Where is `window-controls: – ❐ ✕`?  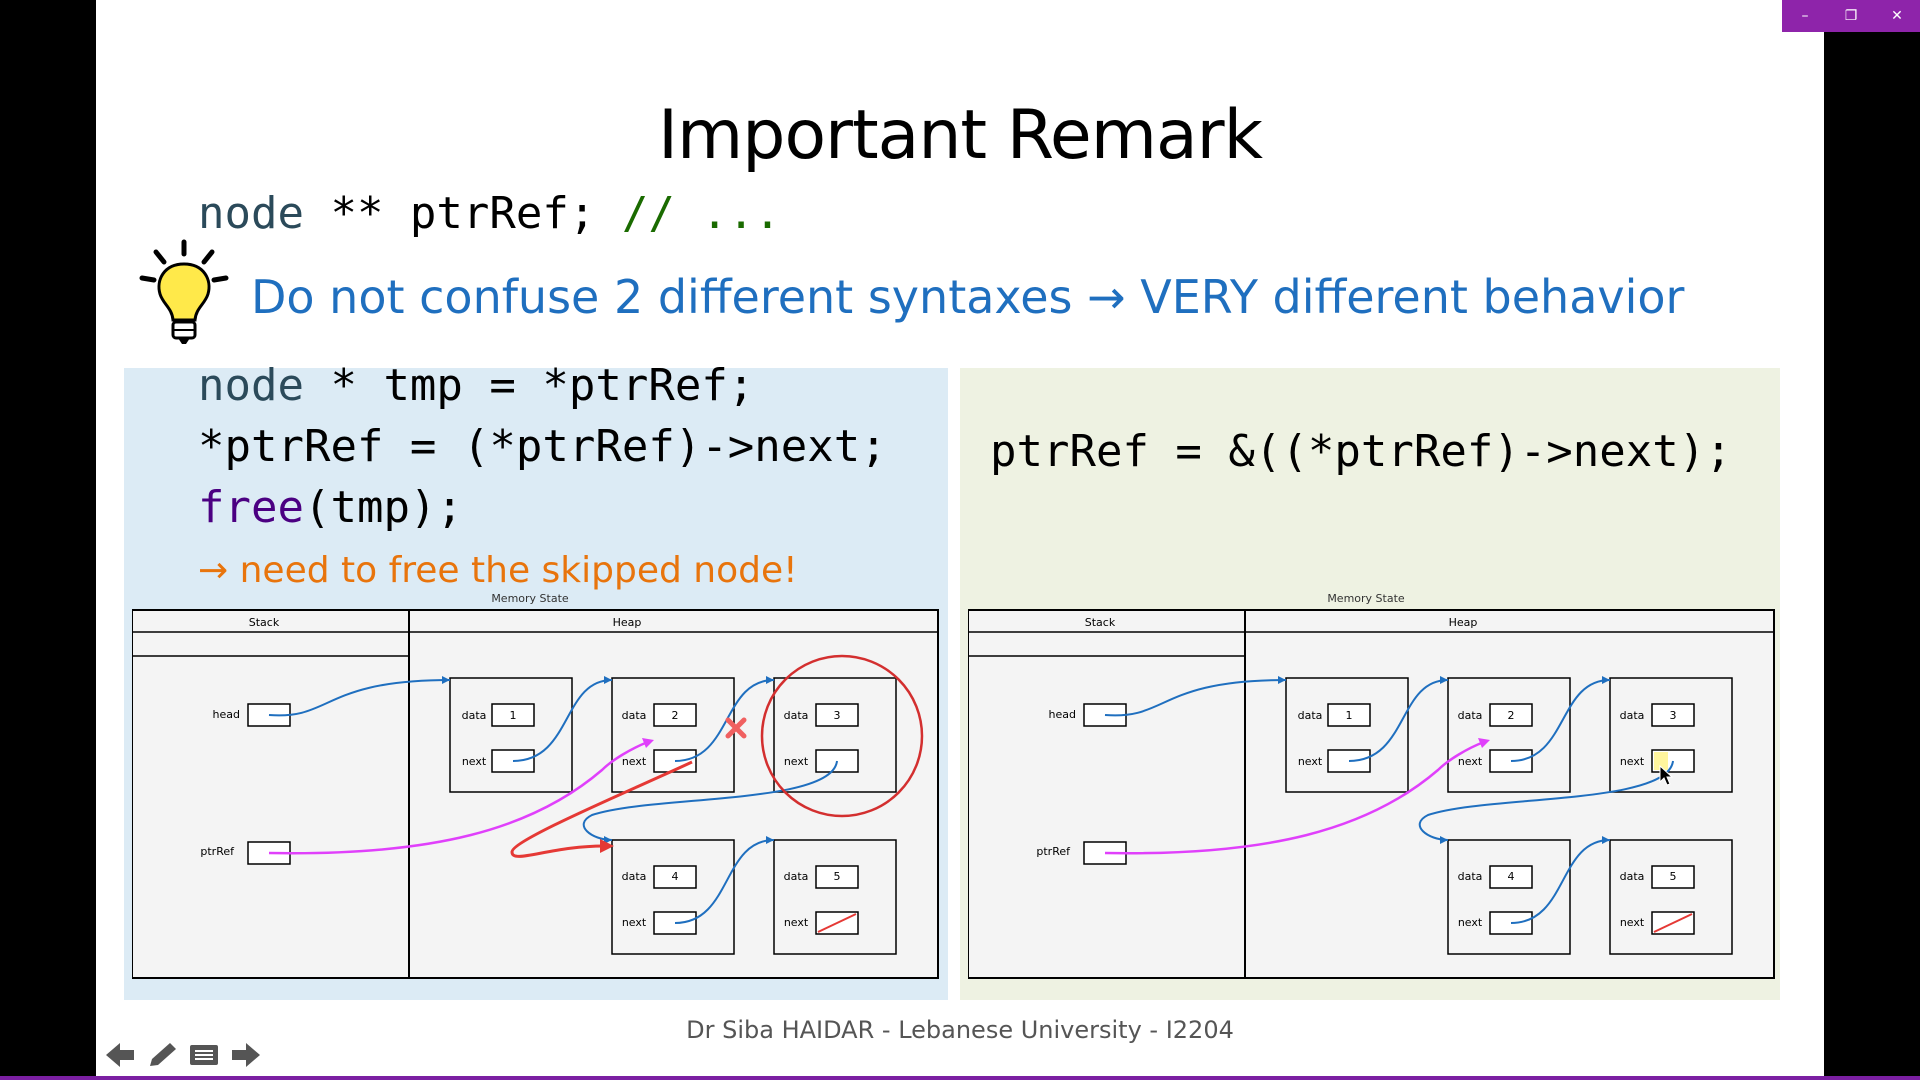
window-controls: – ❐ ✕ is located at coordinates (1851, 16).